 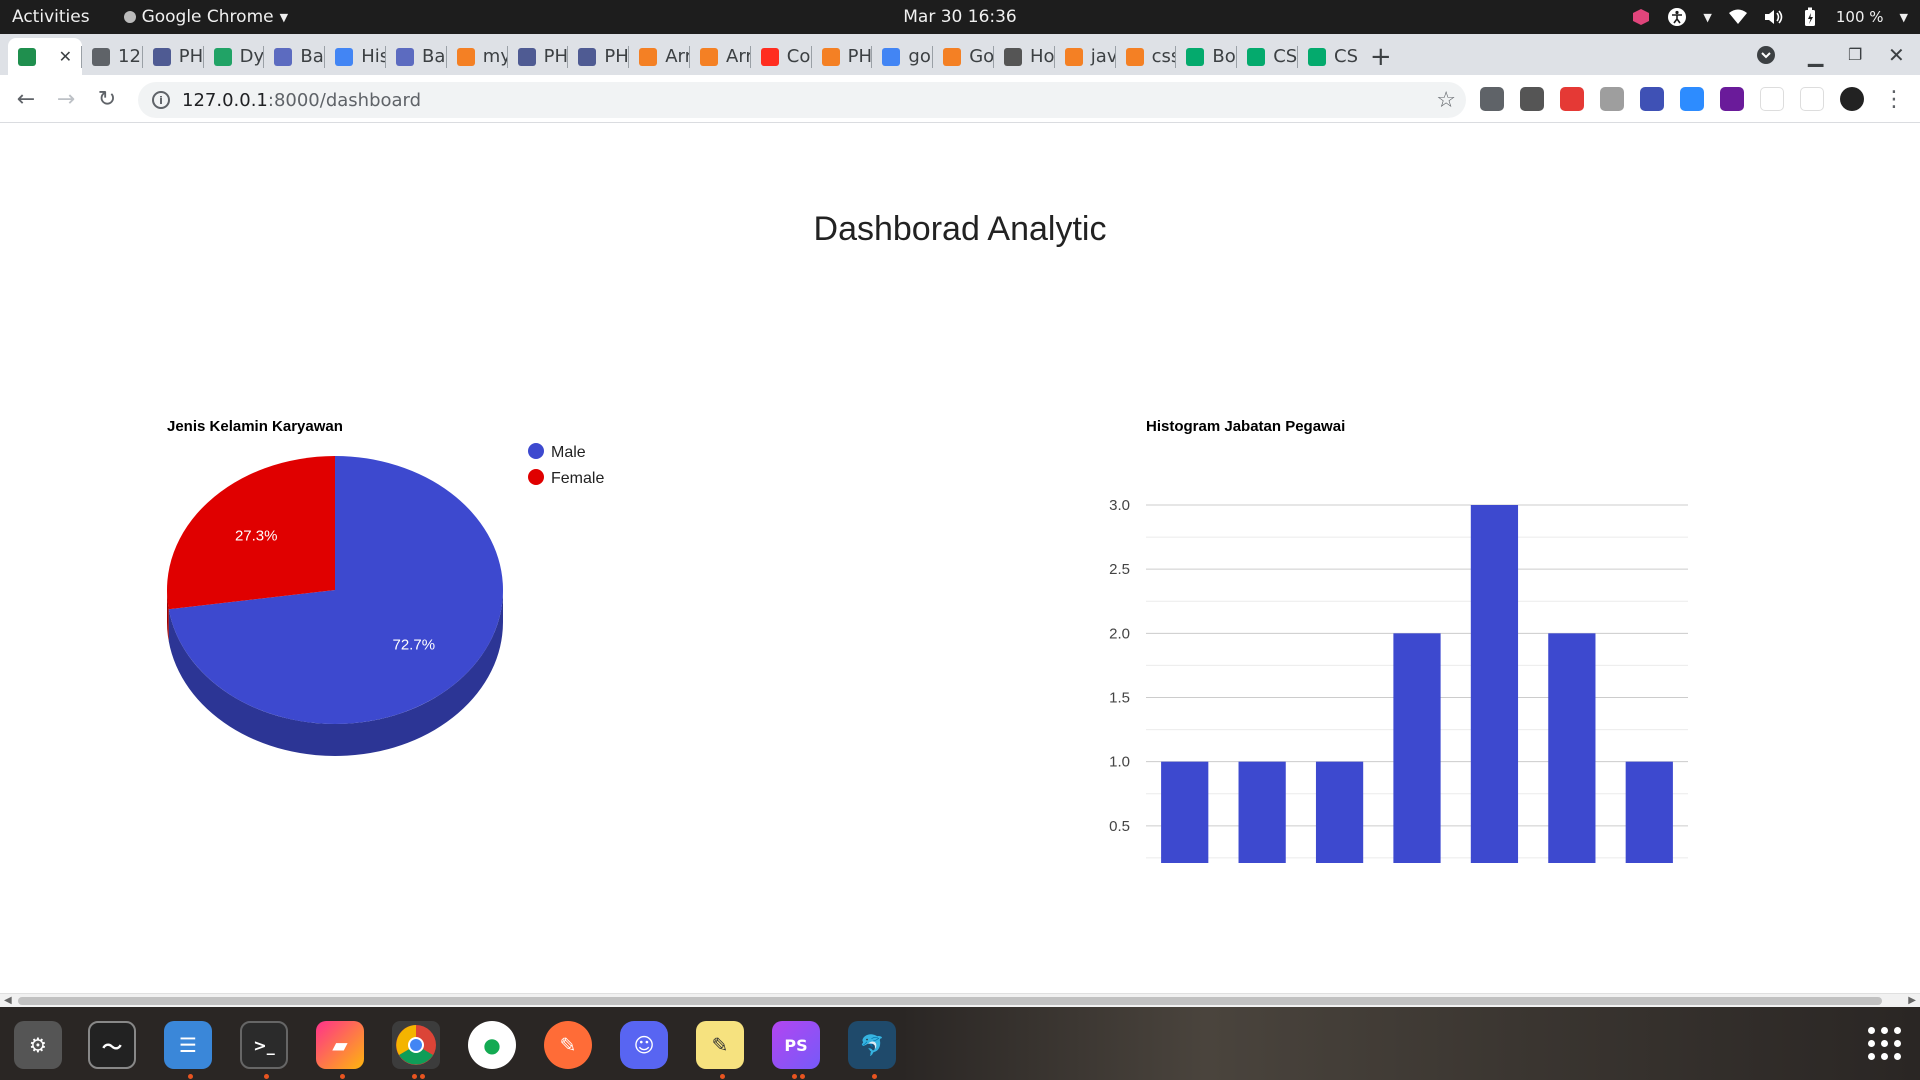 I want to click on chrome-menu-button: ⋮, so click(x=1894, y=99).